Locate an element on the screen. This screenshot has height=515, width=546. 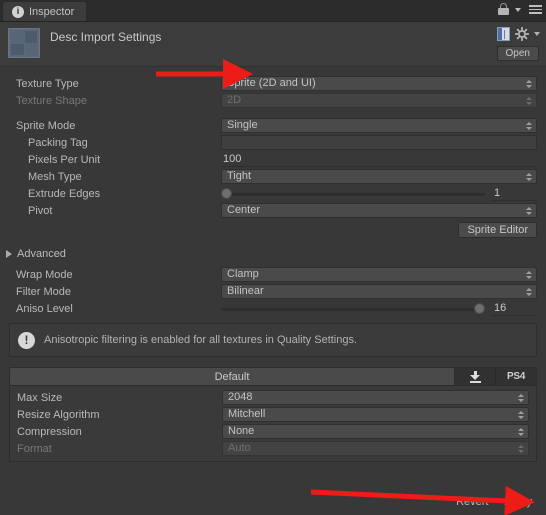
label-texture-shape: Texture Shape is located at coordinates (51, 100).